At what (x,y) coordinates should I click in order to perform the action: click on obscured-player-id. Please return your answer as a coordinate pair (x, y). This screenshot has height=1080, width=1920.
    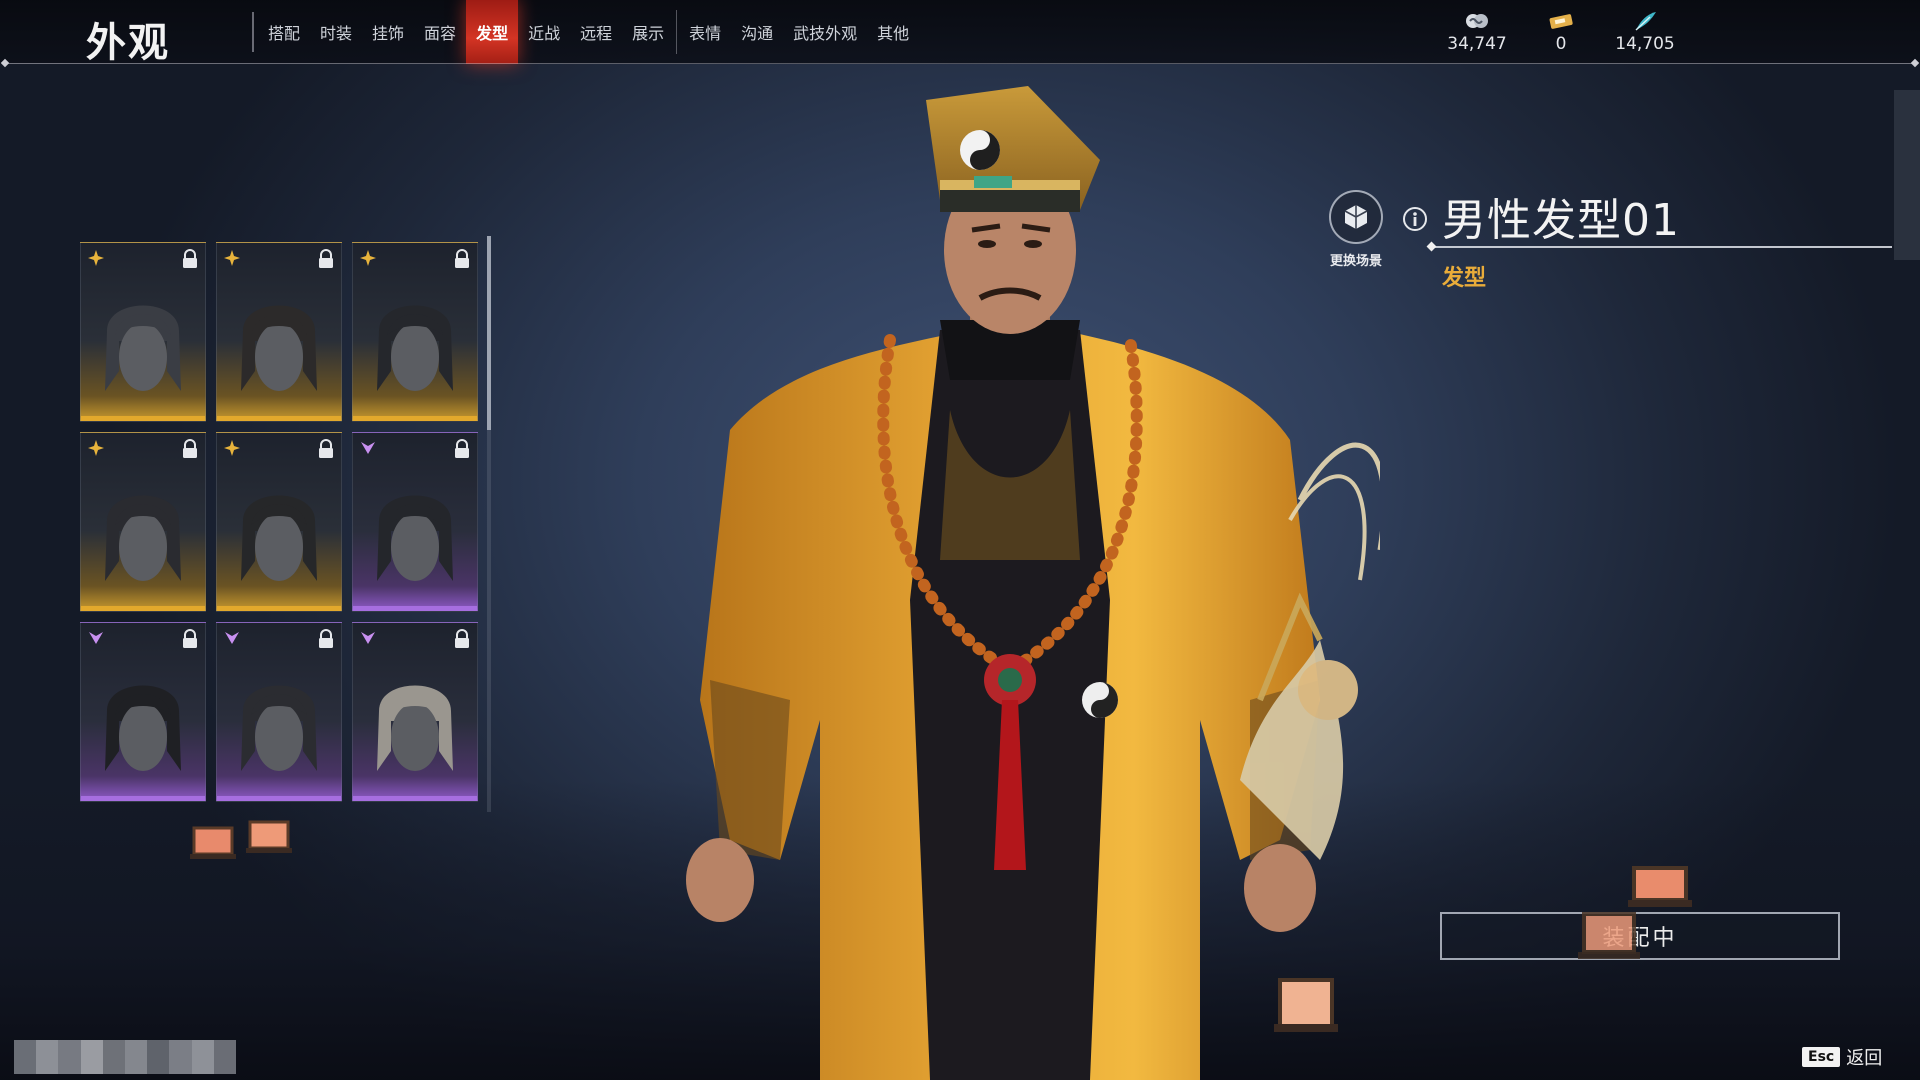
    Looking at the image, I should click on (125, 1057).